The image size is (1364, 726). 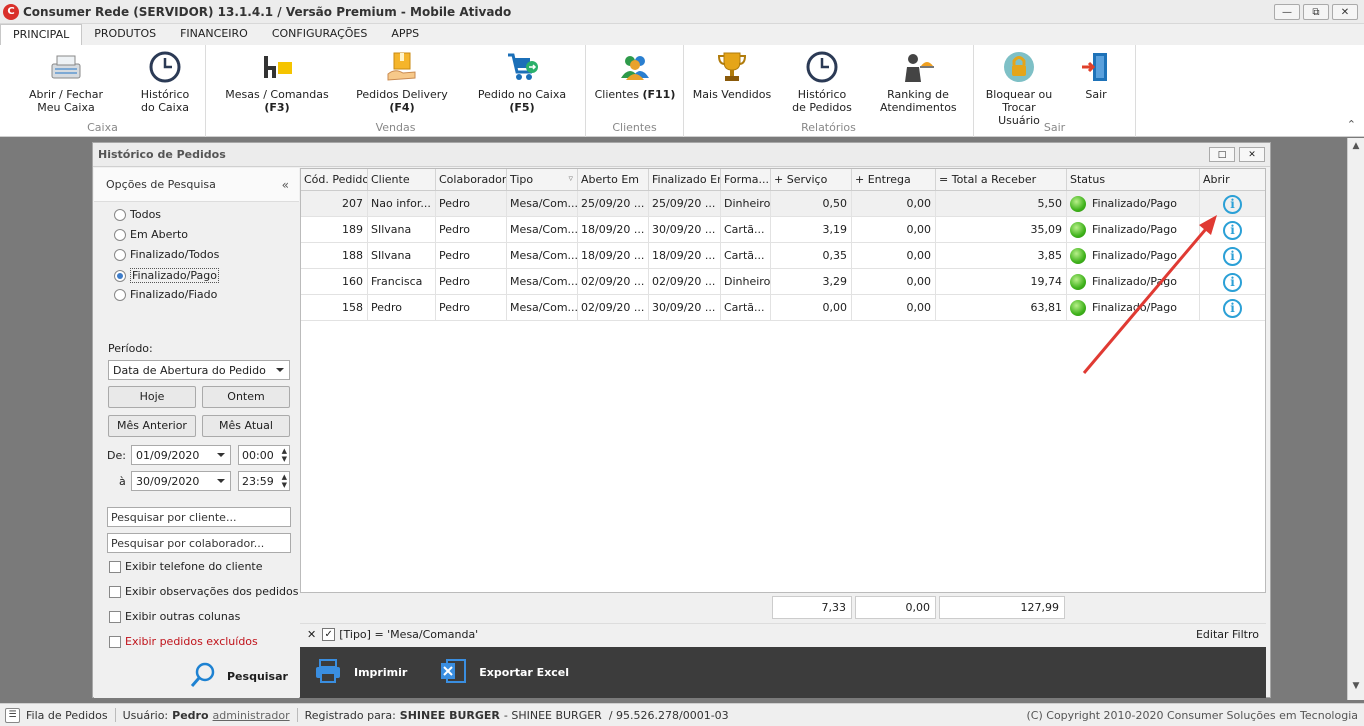 What do you see at coordinates (175, 254) in the screenshot?
I see `radio-label: Finalizado/Todos` at bounding box center [175, 254].